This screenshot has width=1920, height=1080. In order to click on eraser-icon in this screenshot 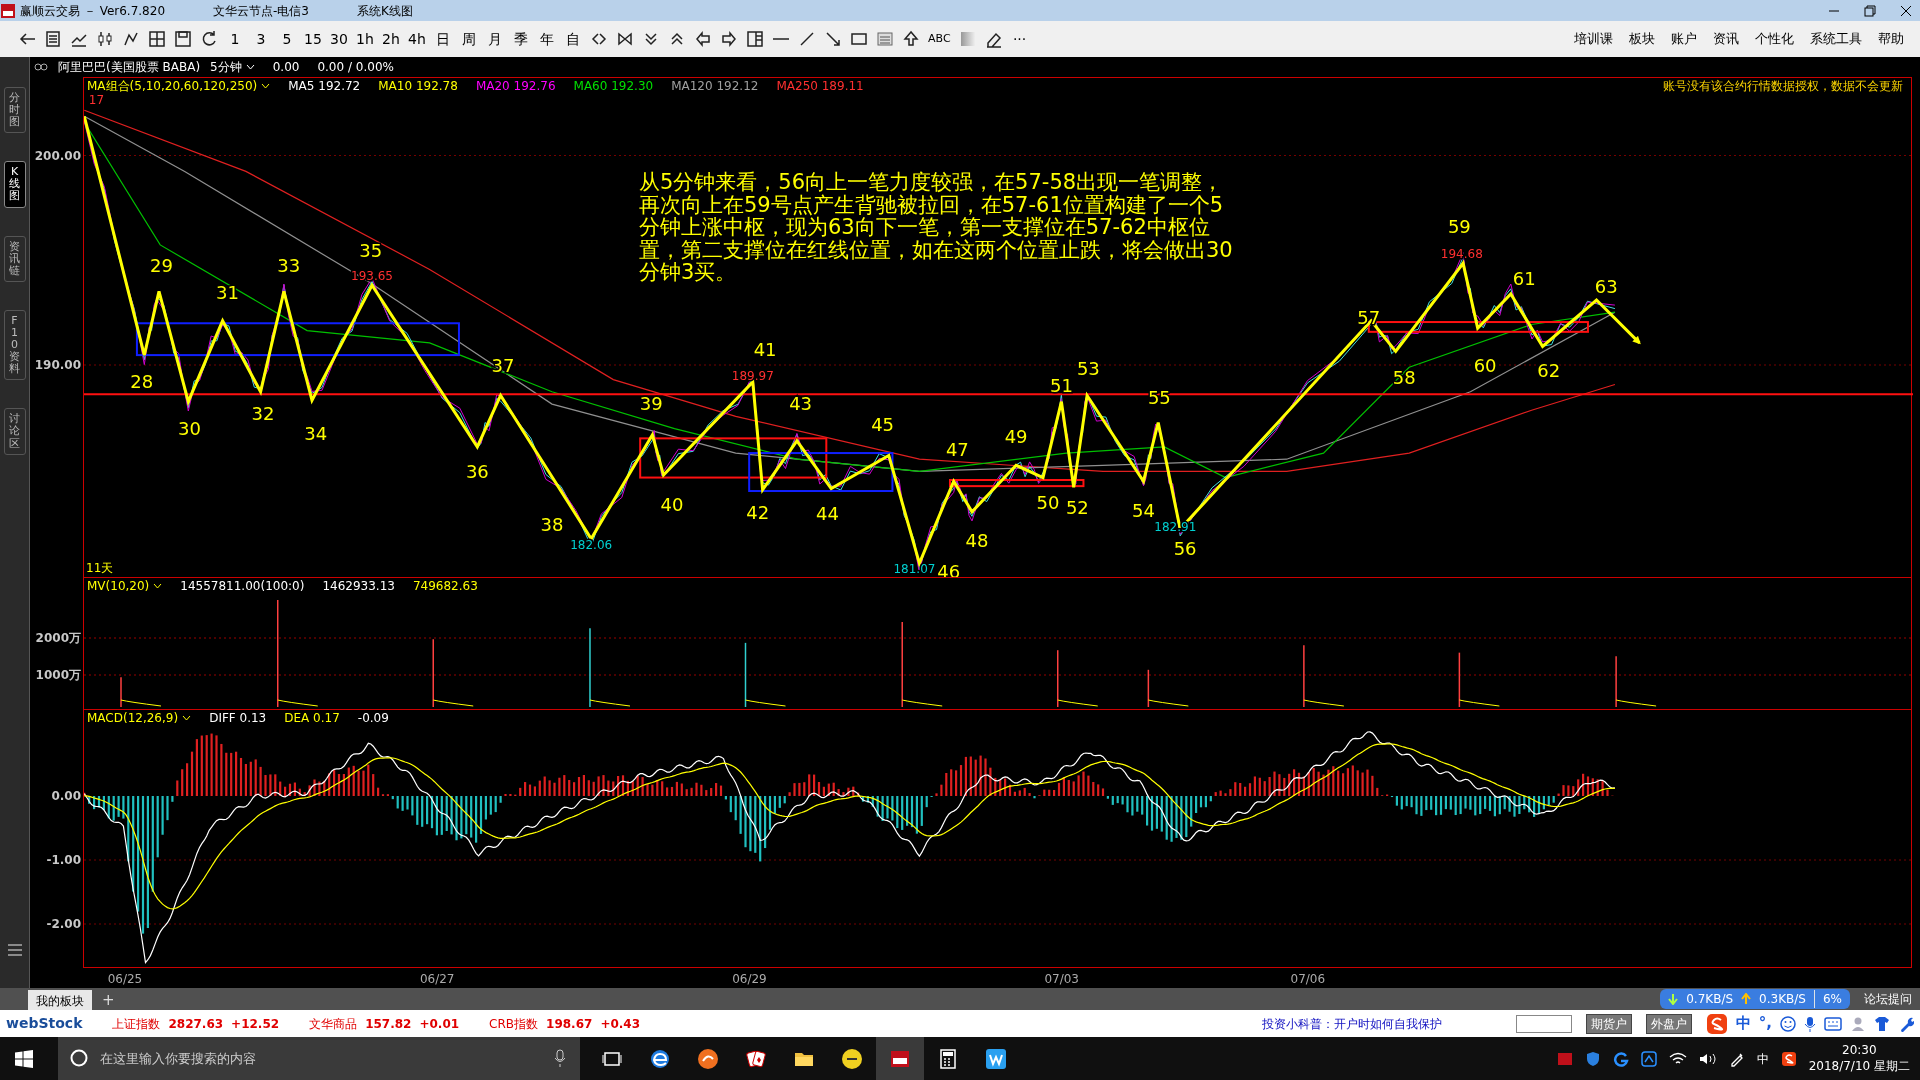, I will do `click(993, 39)`.